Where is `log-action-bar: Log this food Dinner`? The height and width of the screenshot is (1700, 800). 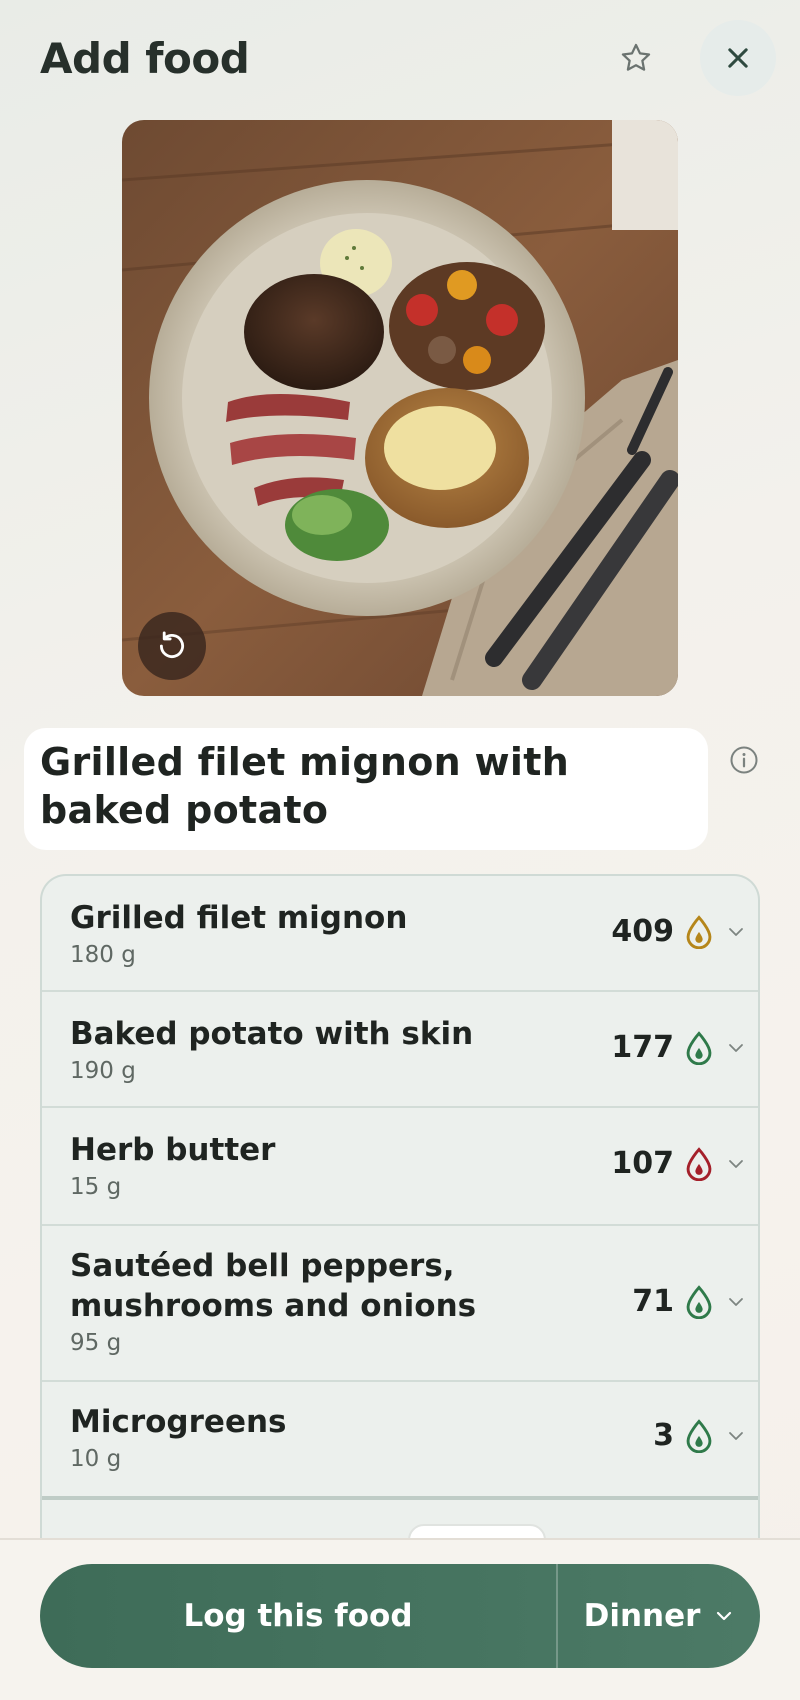
log-action-bar: Log this food Dinner is located at coordinates (400, 1616).